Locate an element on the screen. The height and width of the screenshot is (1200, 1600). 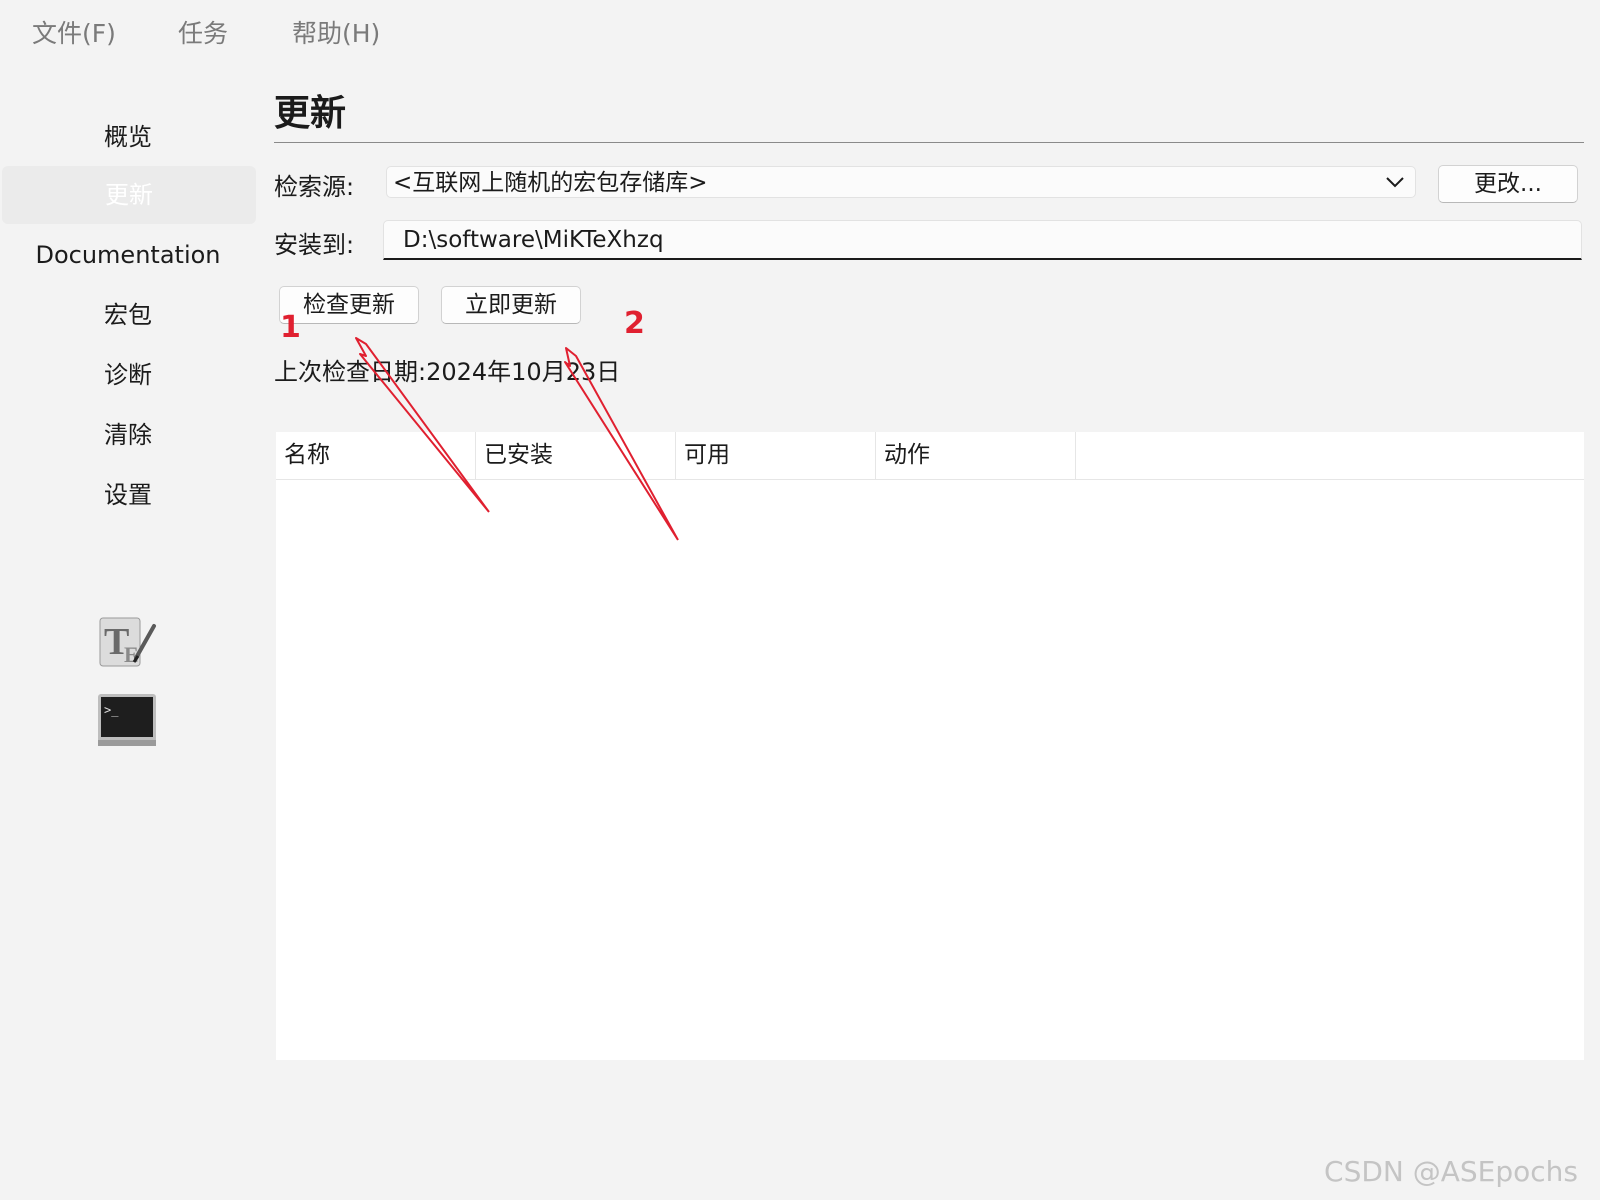
table-header: 名称 已安装 可用 动作 is located at coordinates (930, 456).